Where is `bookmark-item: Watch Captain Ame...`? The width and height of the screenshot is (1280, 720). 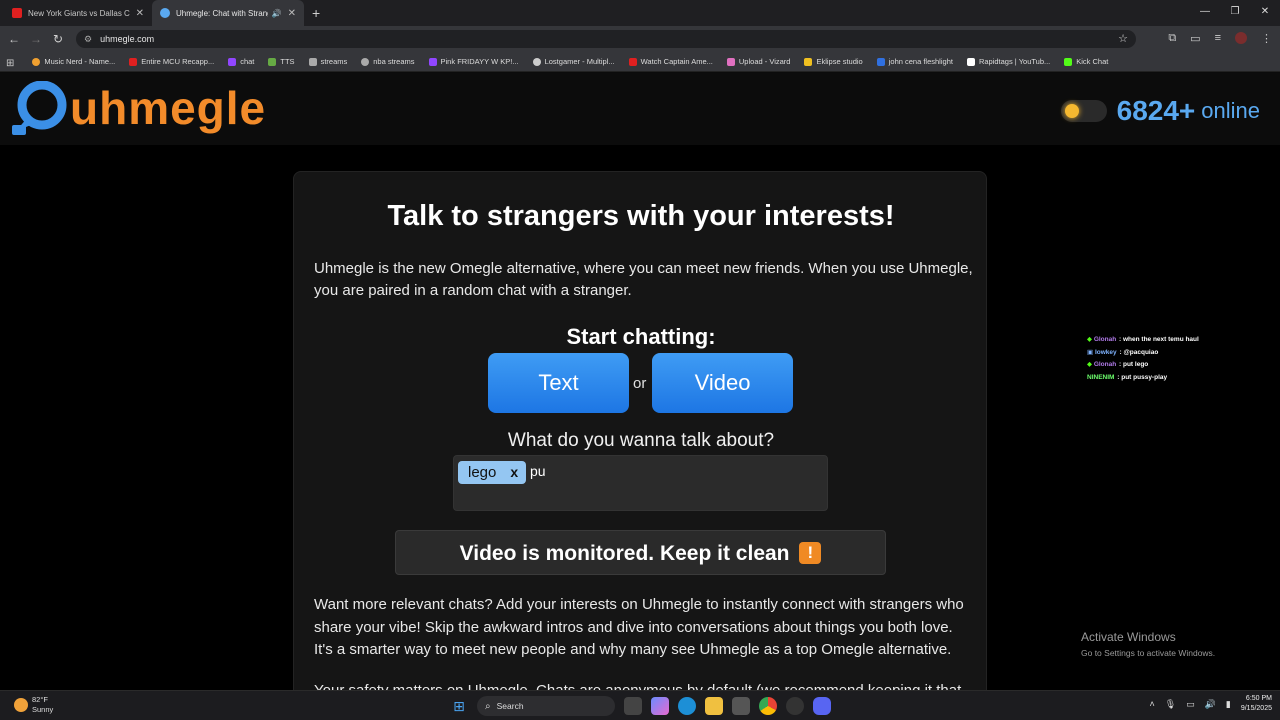
bookmark-item: Watch Captain Ame... is located at coordinates (670, 61).